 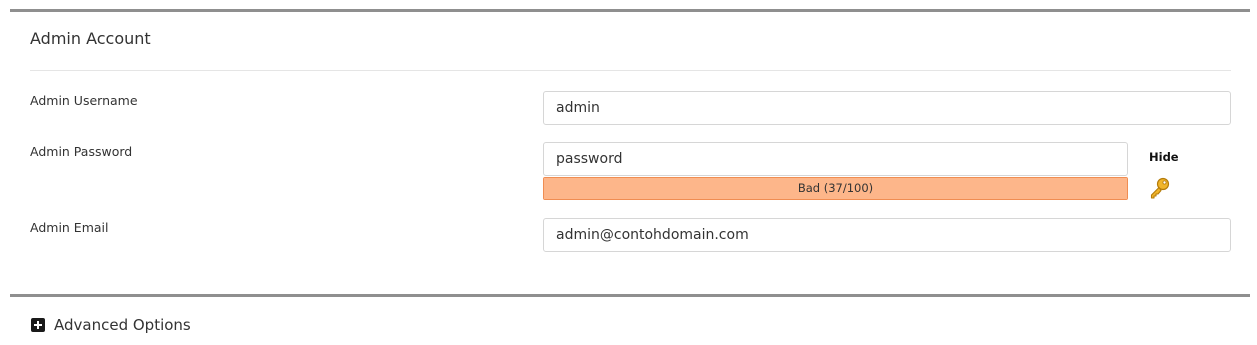 I want to click on email-input, so click(x=887, y=235).